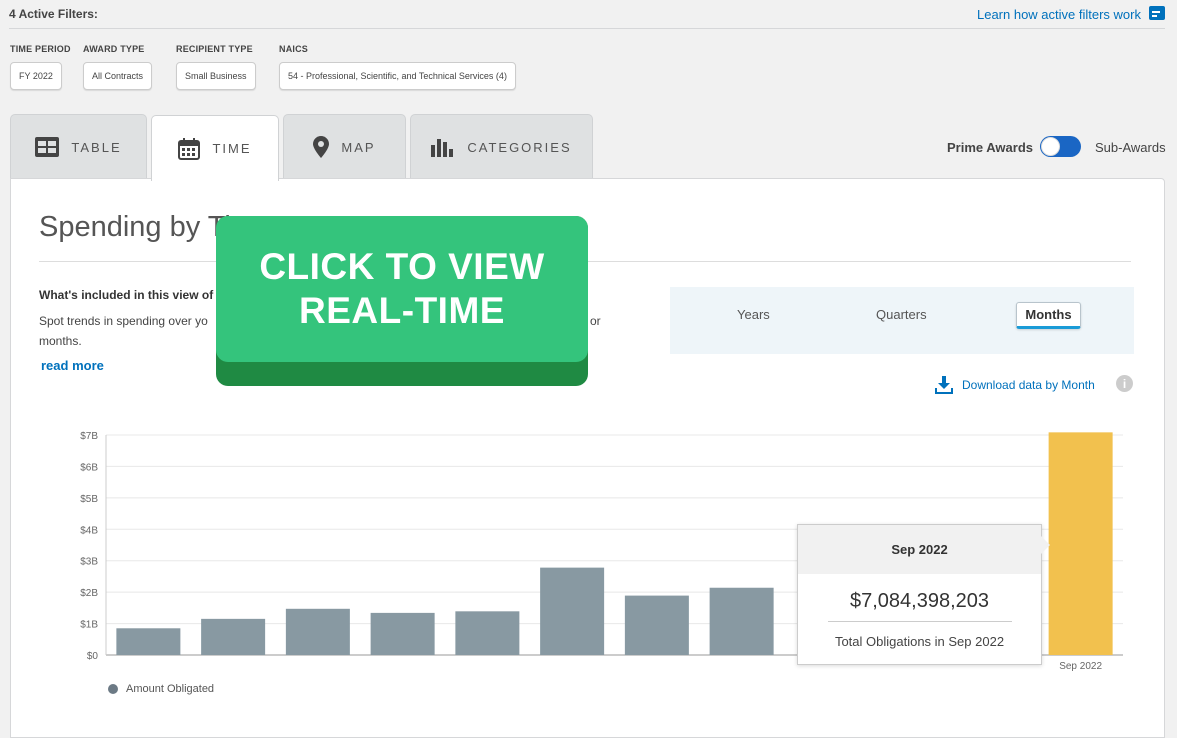 This screenshot has width=1177, height=738. What do you see at coordinates (135, 227) in the screenshot?
I see `page-title: Spending by Ti` at bounding box center [135, 227].